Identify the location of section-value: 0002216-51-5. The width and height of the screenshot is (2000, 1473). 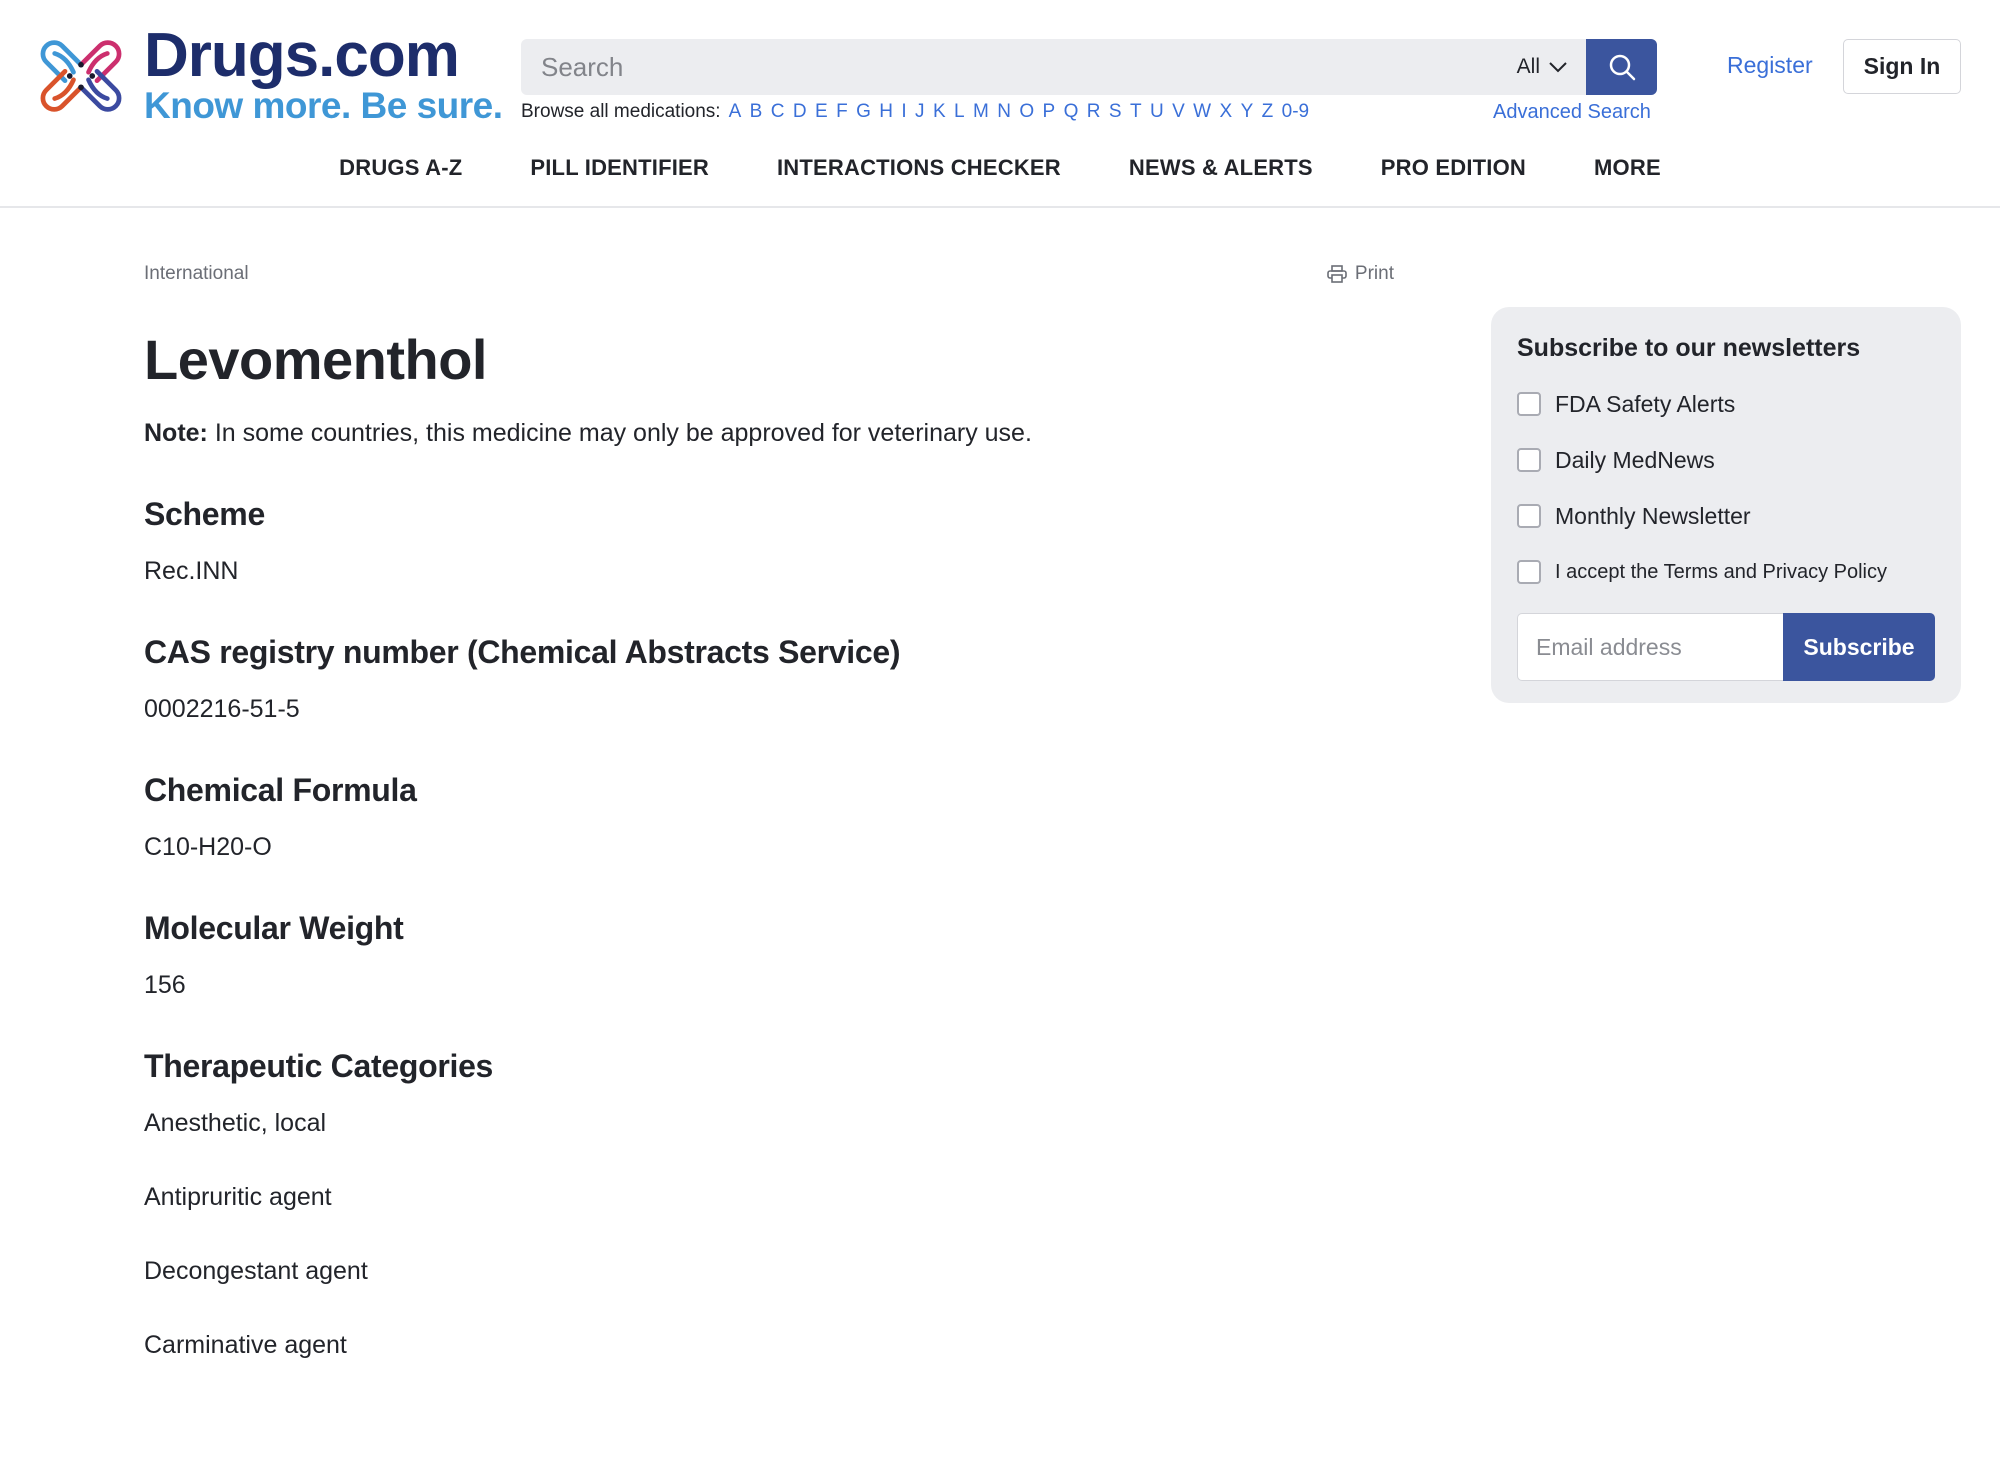
(222, 709).